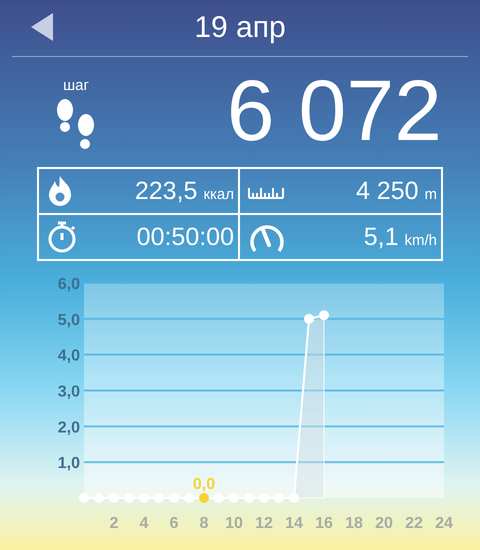  What do you see at coordinates (69, 392) in the screenshot?
I see `y-axis-label: 3,0` at bounding box center [69, 392].